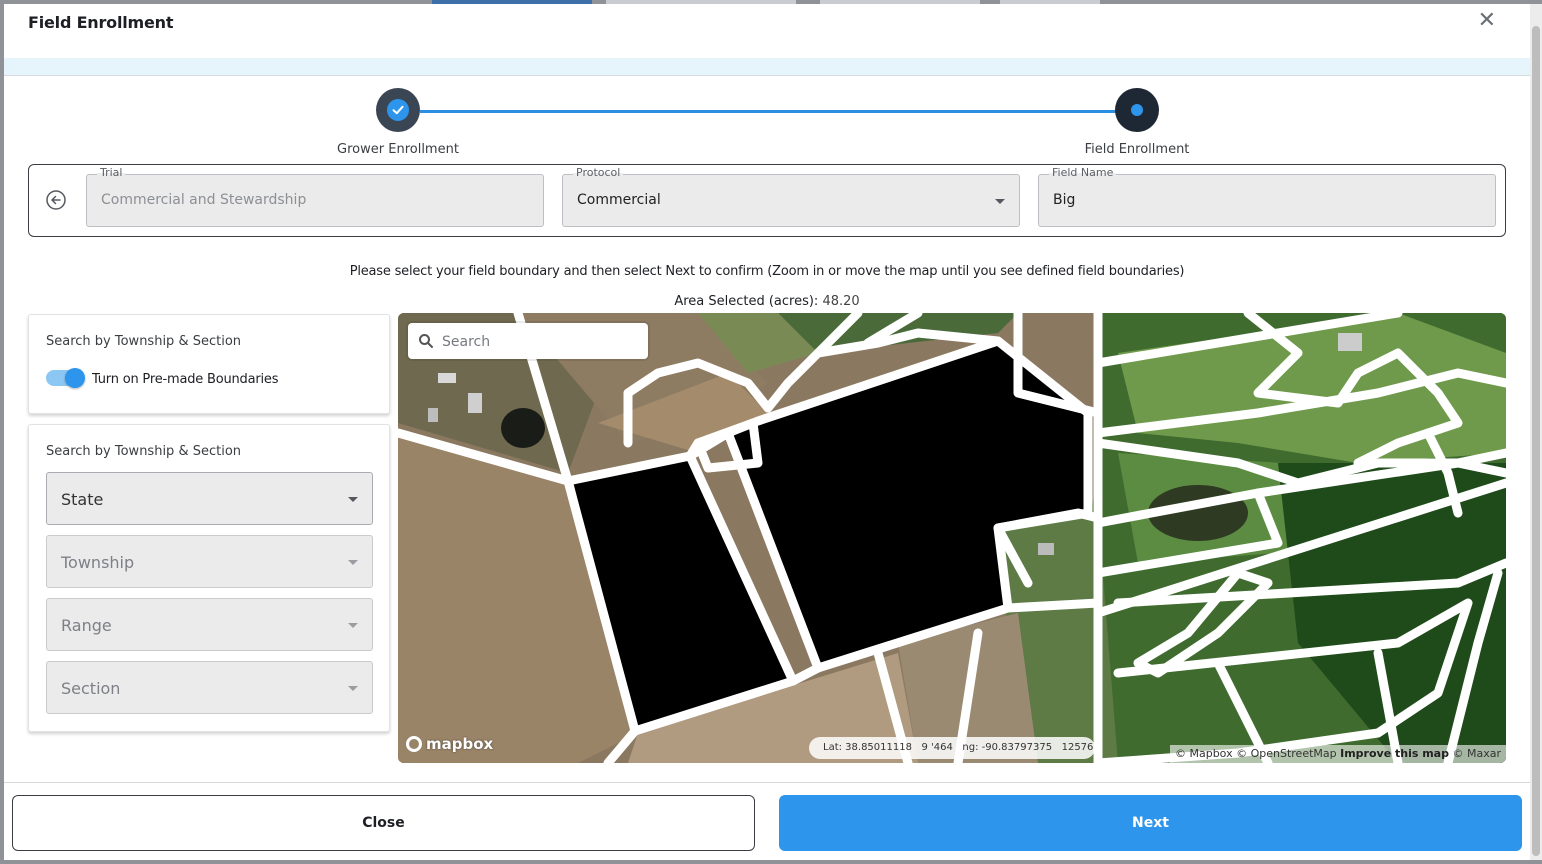  I want to click on next-button: Next, so click(1150, 823).